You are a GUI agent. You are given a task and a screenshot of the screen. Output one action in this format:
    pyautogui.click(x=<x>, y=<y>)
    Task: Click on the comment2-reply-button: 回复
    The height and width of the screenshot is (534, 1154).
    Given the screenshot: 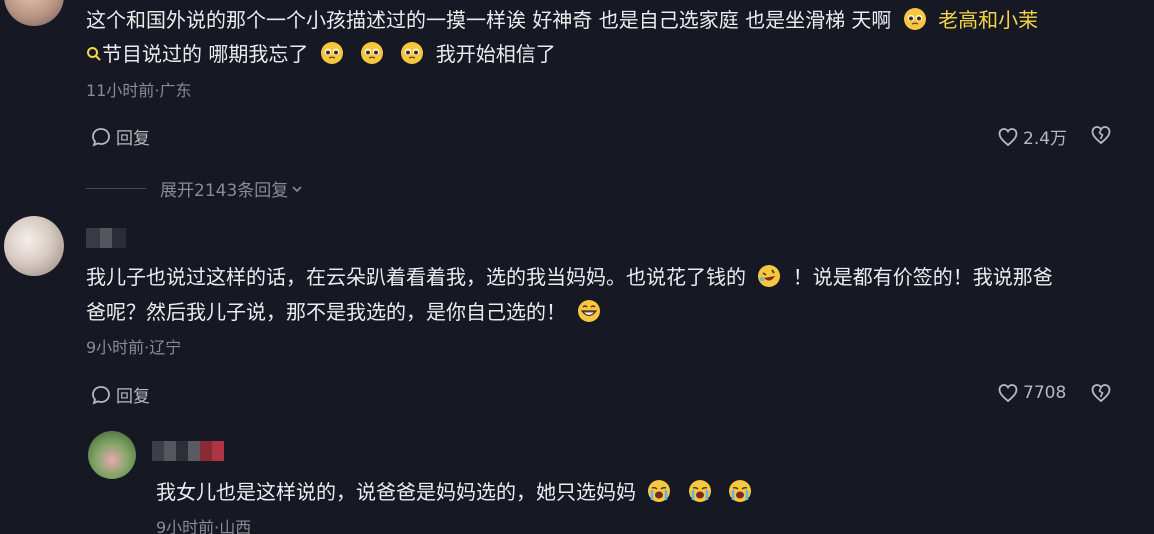 What is the action you would take?
    pyautogui.click(x=120, y=394)
    